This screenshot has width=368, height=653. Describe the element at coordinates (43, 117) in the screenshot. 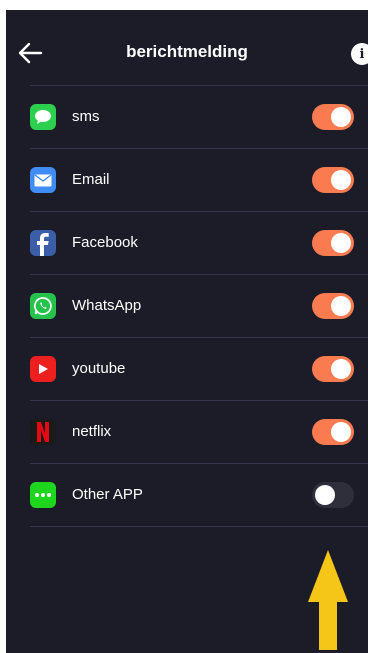

I see `message-bubble-icon` at that location.